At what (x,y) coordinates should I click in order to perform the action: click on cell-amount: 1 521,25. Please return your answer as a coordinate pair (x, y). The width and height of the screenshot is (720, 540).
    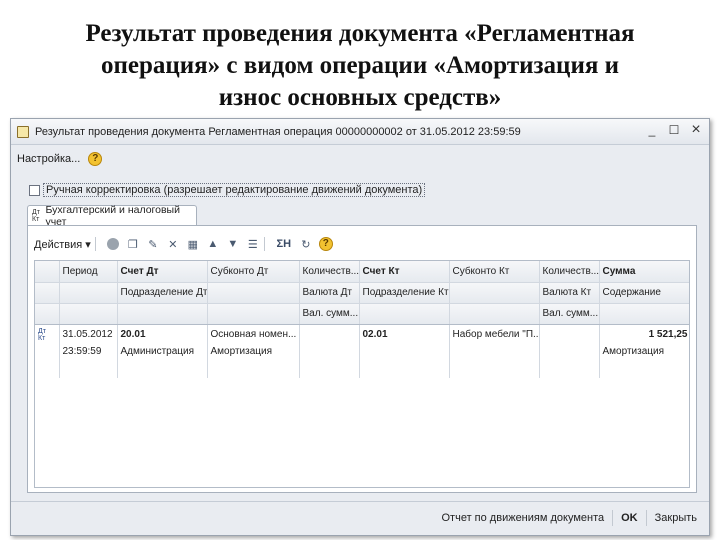
    Looking at the image, I should click on (644, 333).